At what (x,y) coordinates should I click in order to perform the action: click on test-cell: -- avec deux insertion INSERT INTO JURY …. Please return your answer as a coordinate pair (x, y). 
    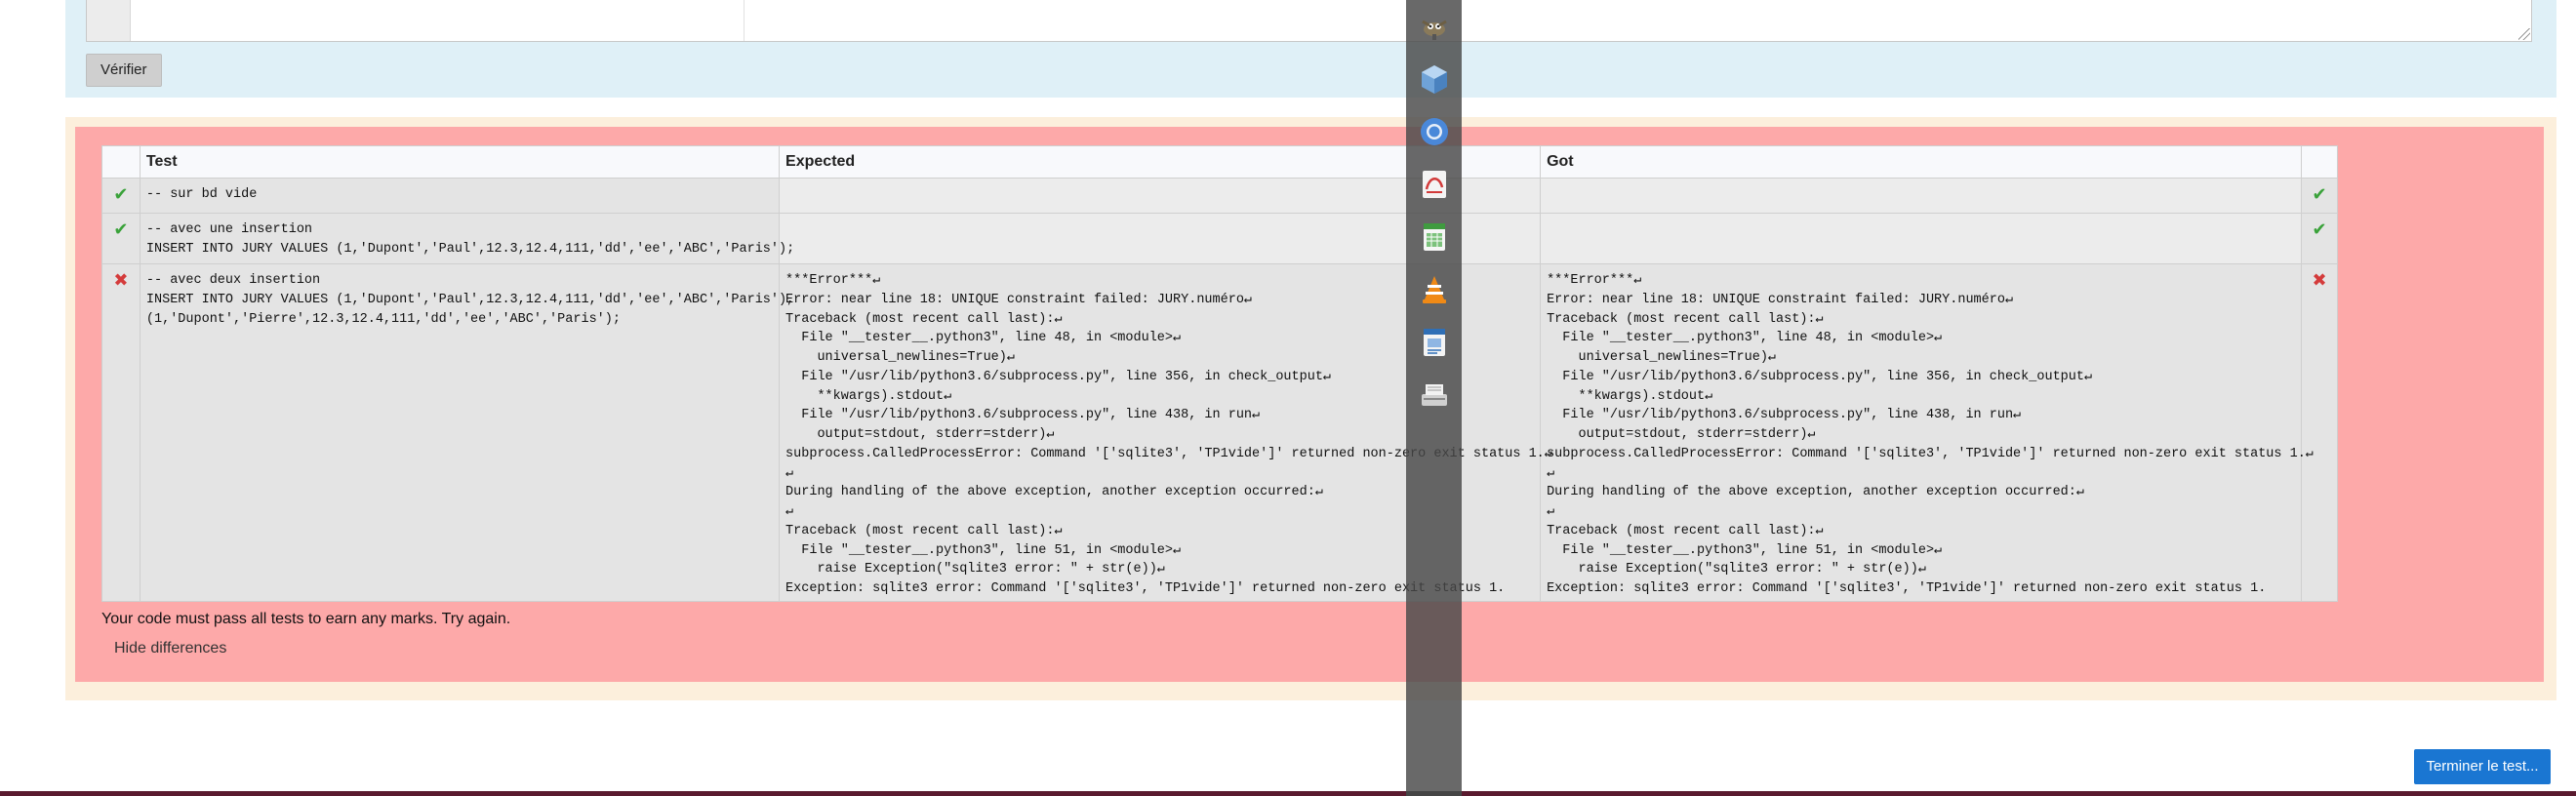
    Looking at the image, I should click on (467, 432).